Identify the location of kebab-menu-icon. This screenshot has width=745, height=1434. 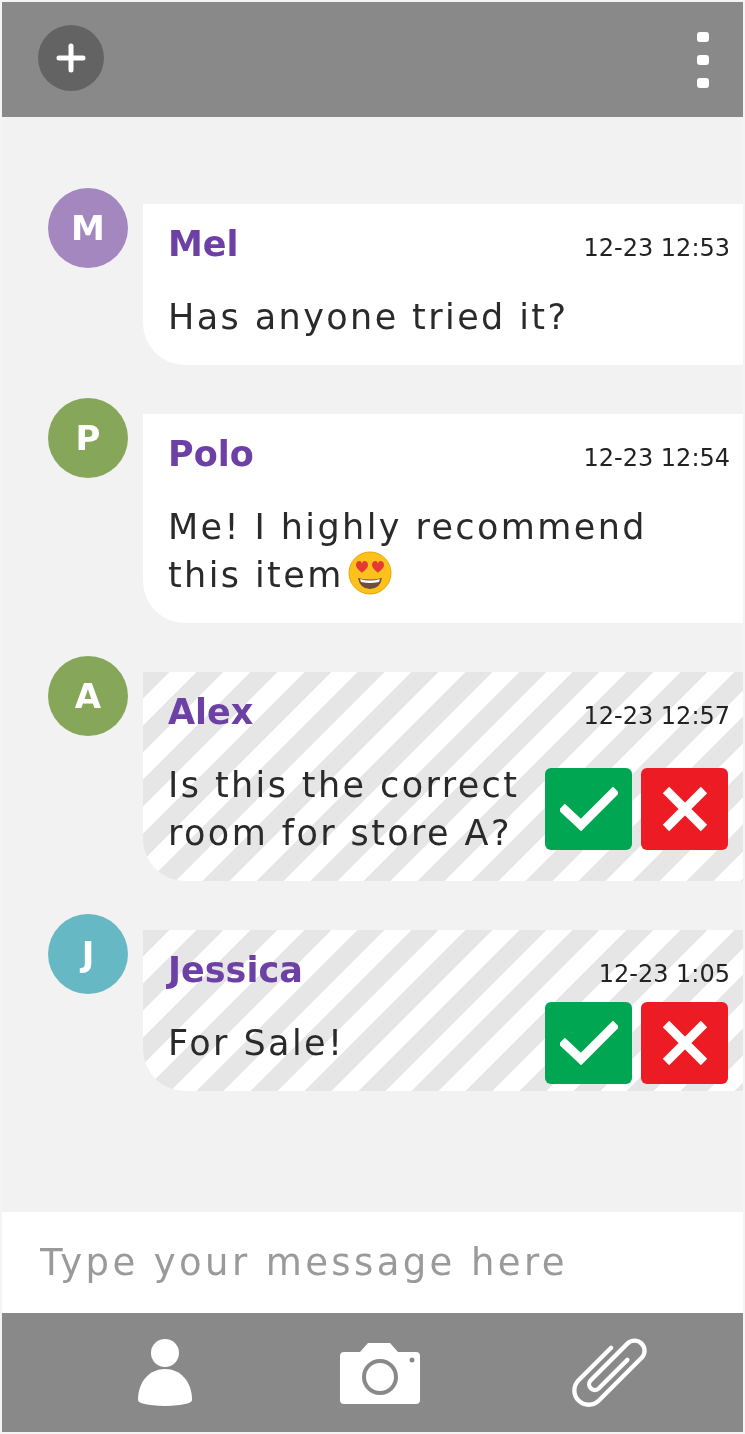
(703, 59).